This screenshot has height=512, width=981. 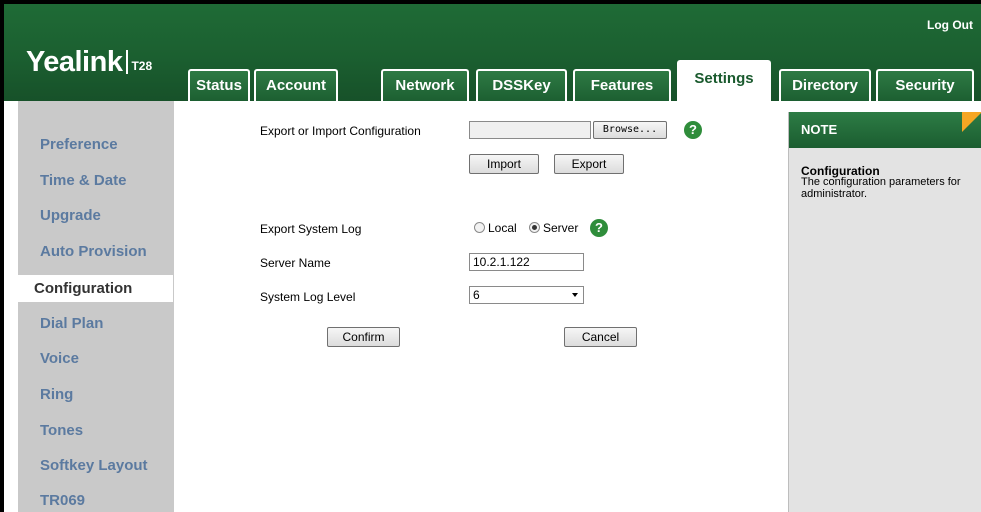 What do you see at coordinates (79, 144) in the screenshot?
I see `sidebar-item-preference: Preference` at bounding box center [79, 144].